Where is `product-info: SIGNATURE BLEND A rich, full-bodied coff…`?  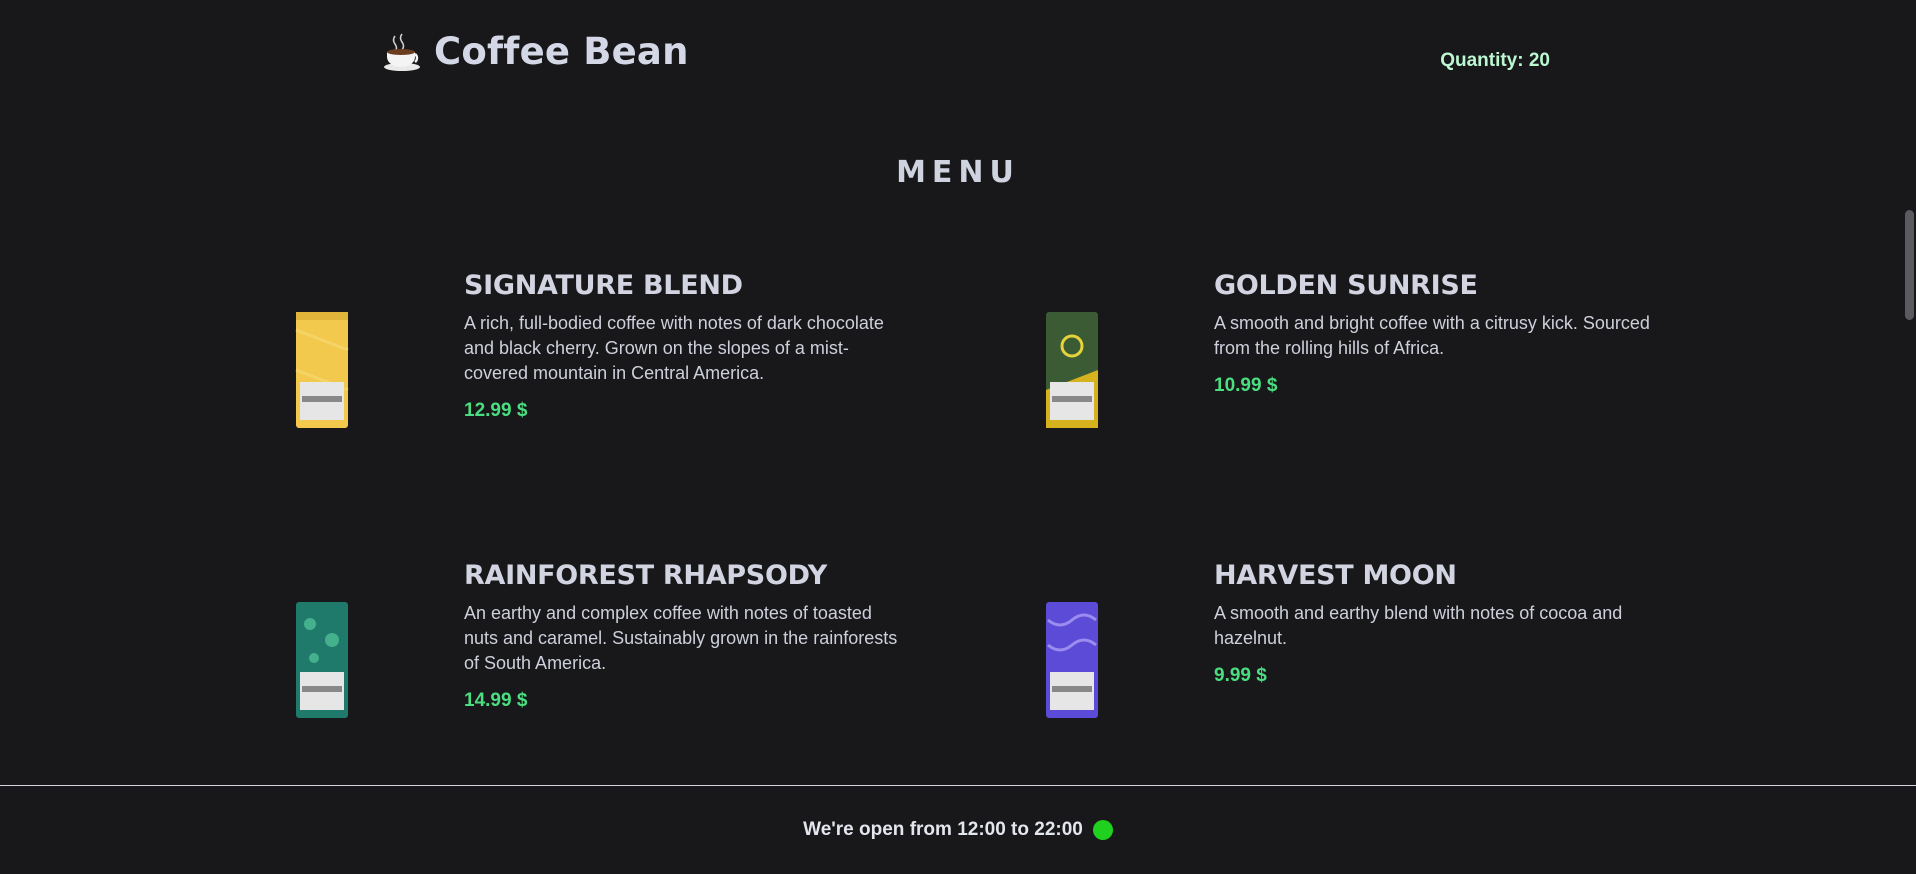
product-info: SIGNATURE BLEND A rich, full-bodied coff… is located at coordinates (684, 346).